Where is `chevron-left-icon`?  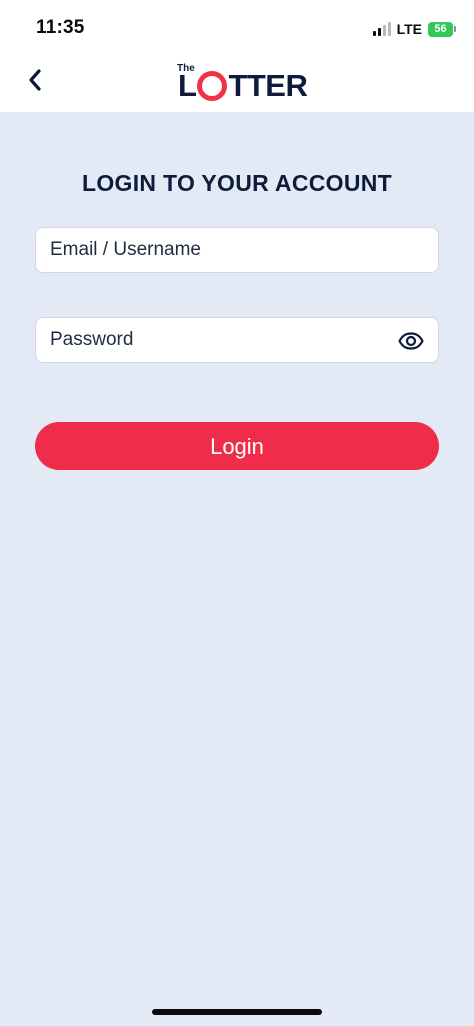
chevron-left-icon is located at coordinates (35, 80).